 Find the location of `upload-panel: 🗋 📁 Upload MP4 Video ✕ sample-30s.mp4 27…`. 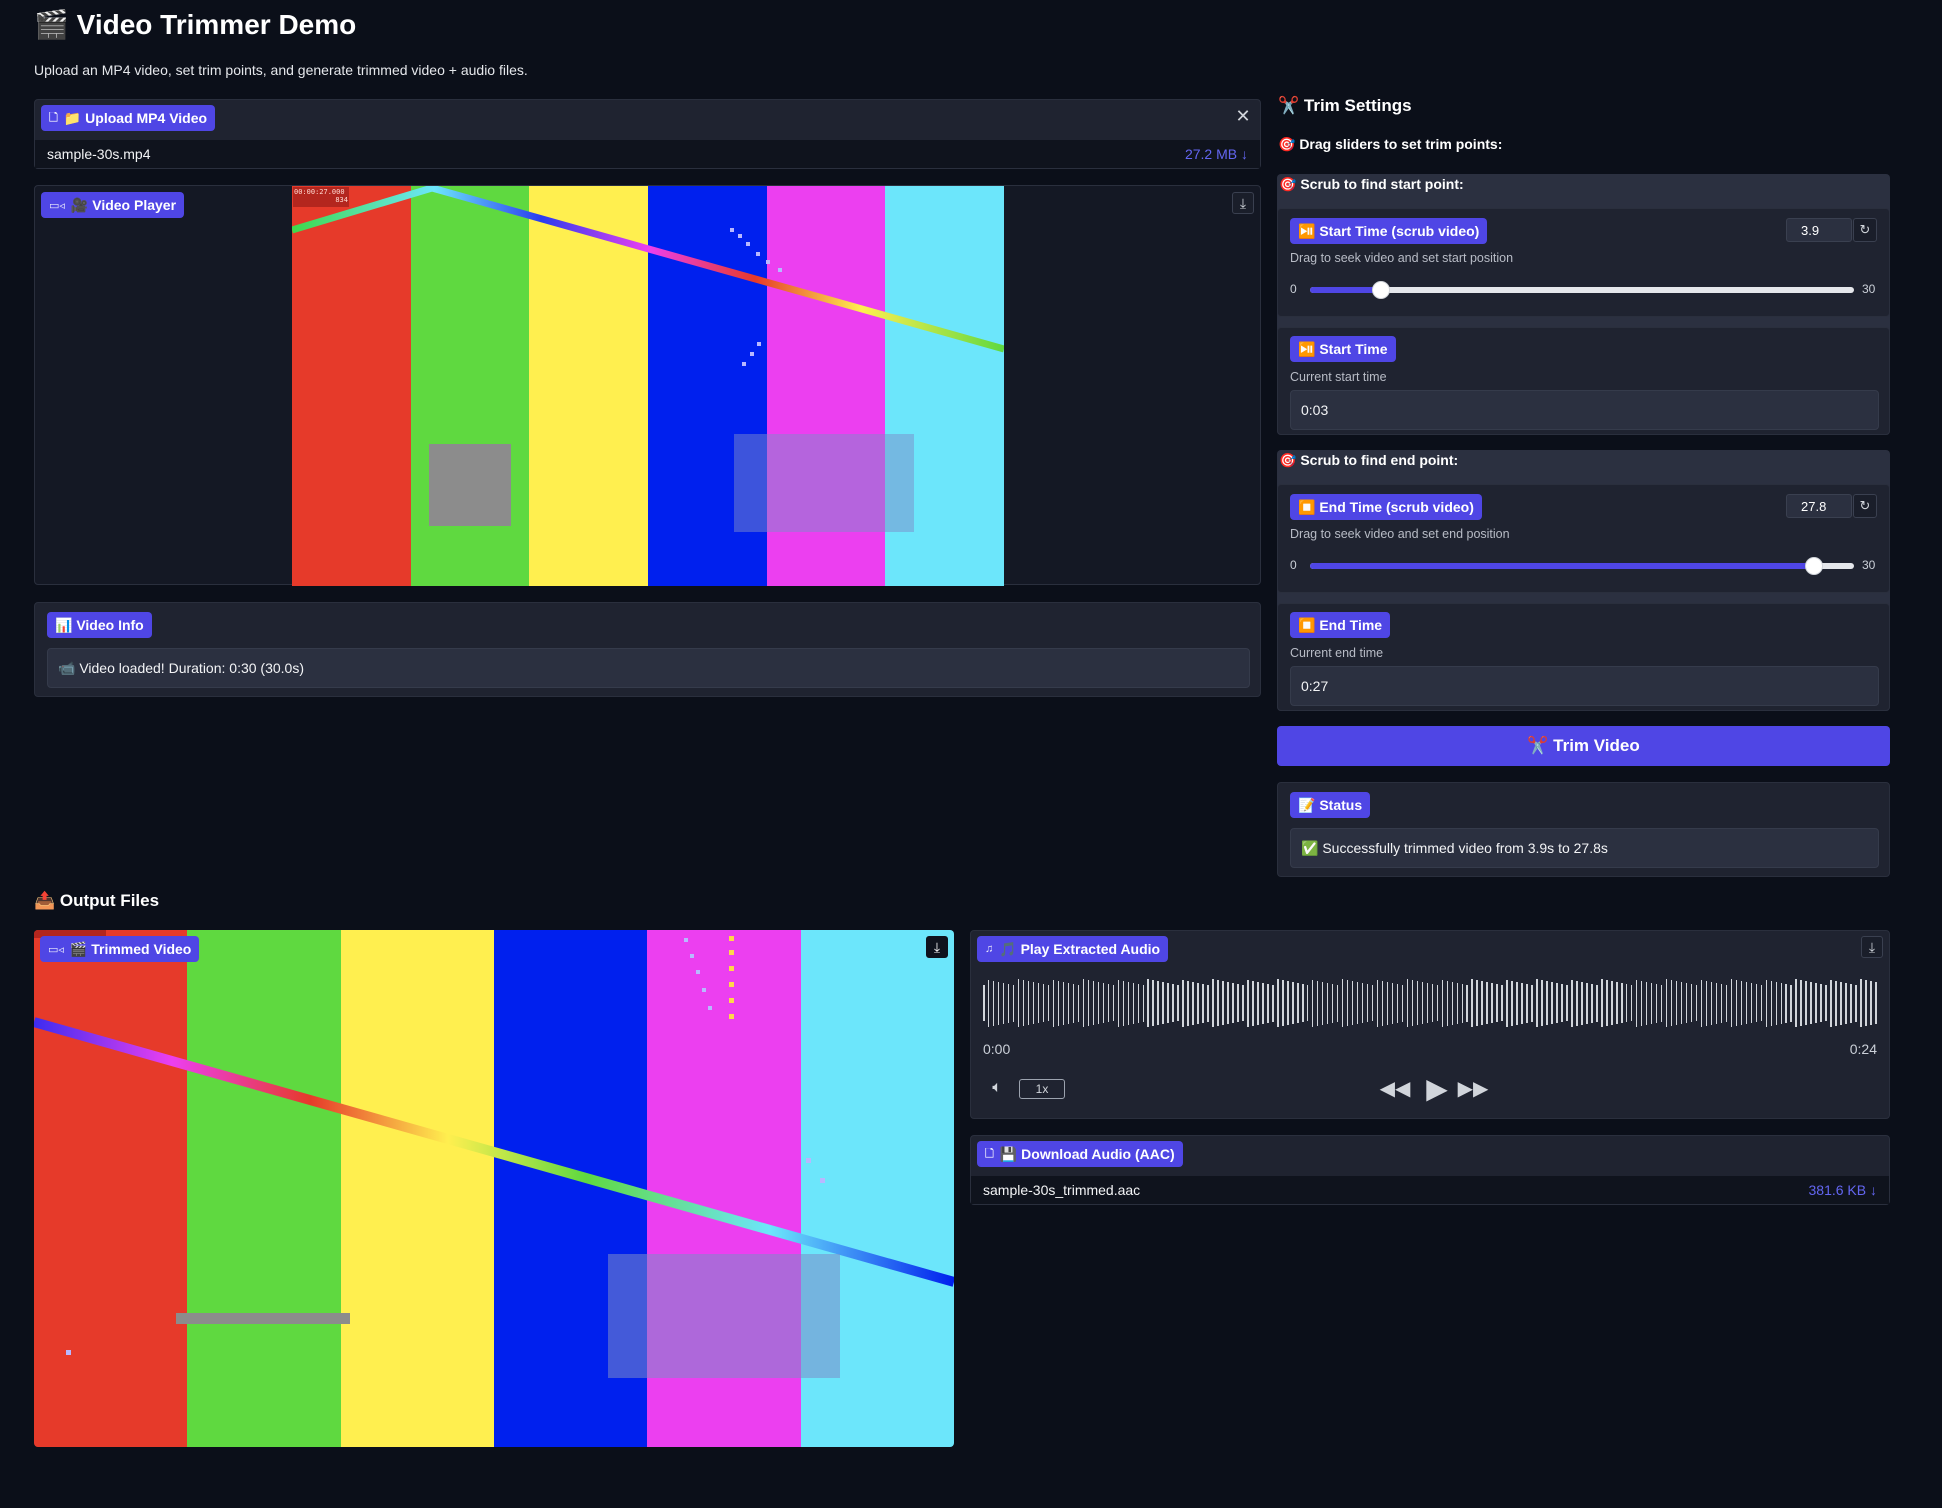

upload-panel: 🗋 📁 Upload MP4 Video ✕ sample-30s.mp4 27… is located at coordinates (647, 134).